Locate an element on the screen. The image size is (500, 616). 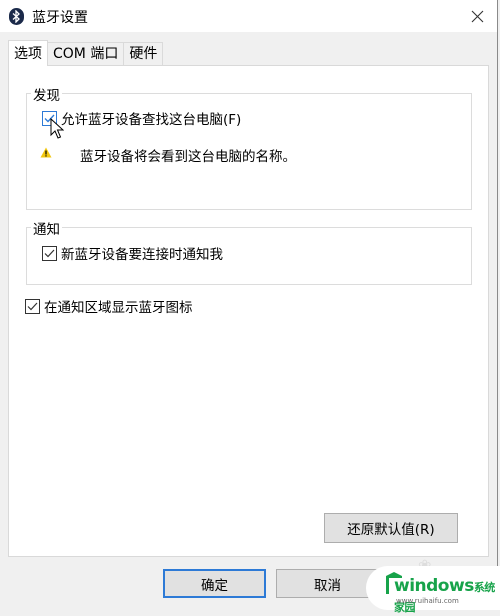
close-button is located at coordinates (477, 16).